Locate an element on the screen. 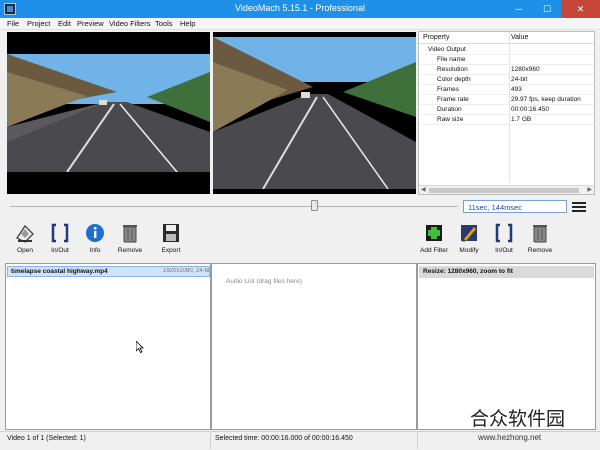 The image size is (600, 450). audio-list: Audio List (drag files here) is located at coordinates (314, 346).